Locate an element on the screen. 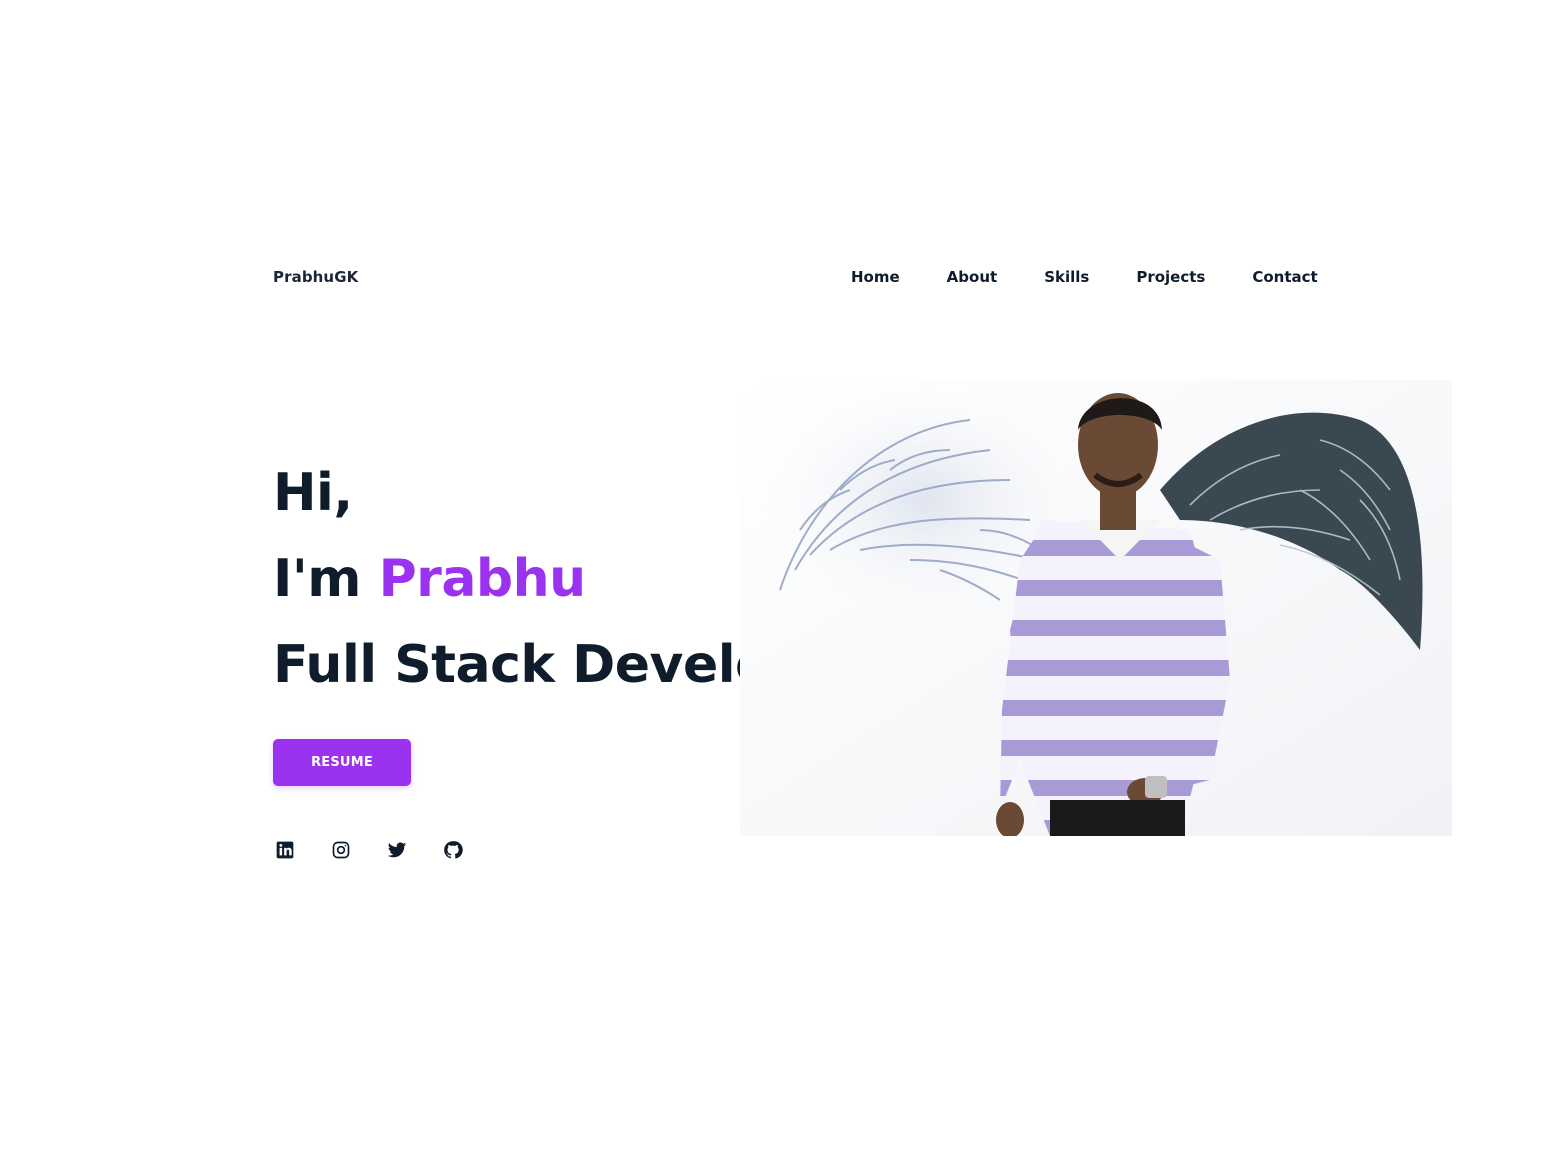  nav-contact: Contact is located at coordinates (1284, 277).